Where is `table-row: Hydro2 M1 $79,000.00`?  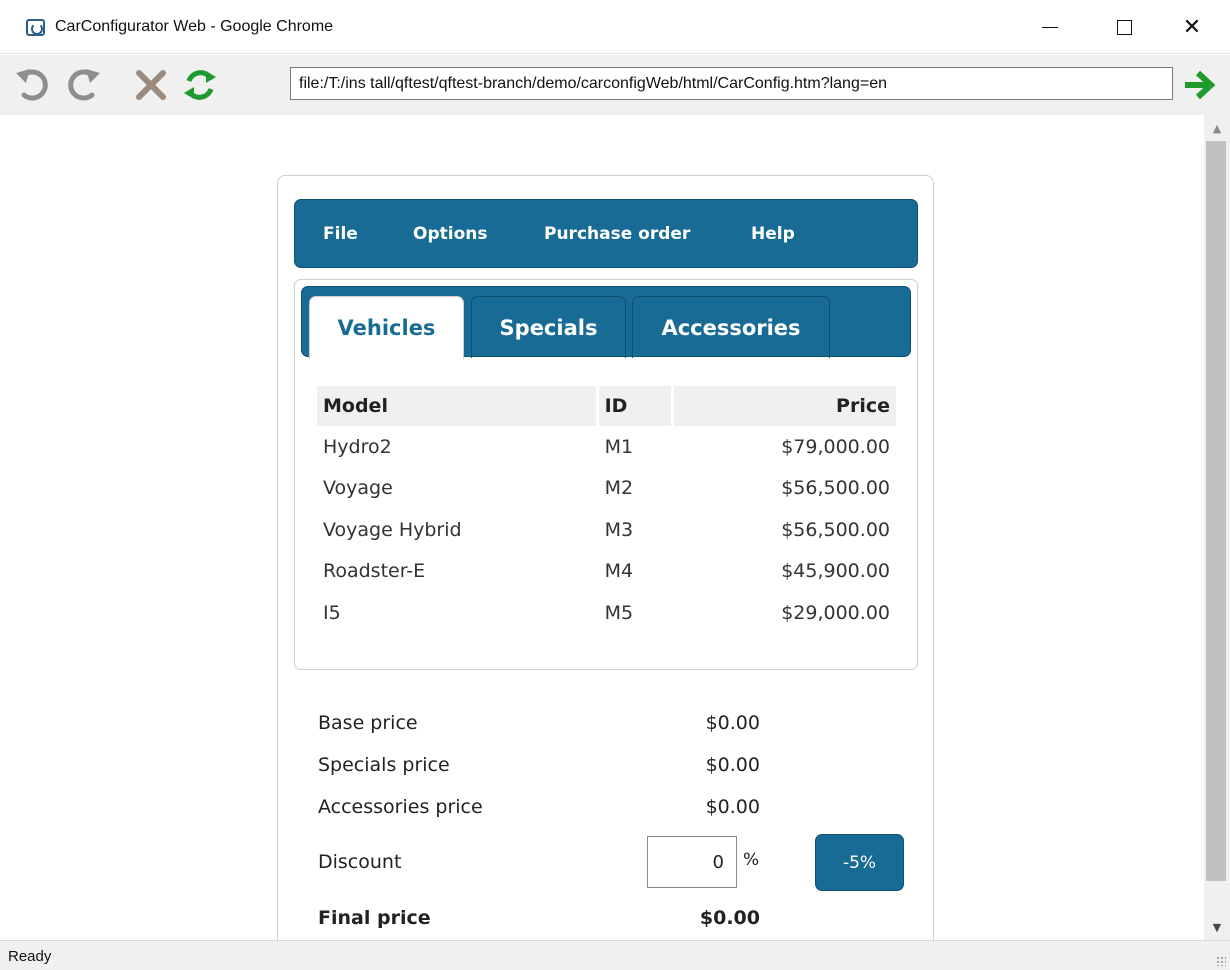
table-row: Hydro2 M1 $79,000.00 is located at coordinates (606, 447).